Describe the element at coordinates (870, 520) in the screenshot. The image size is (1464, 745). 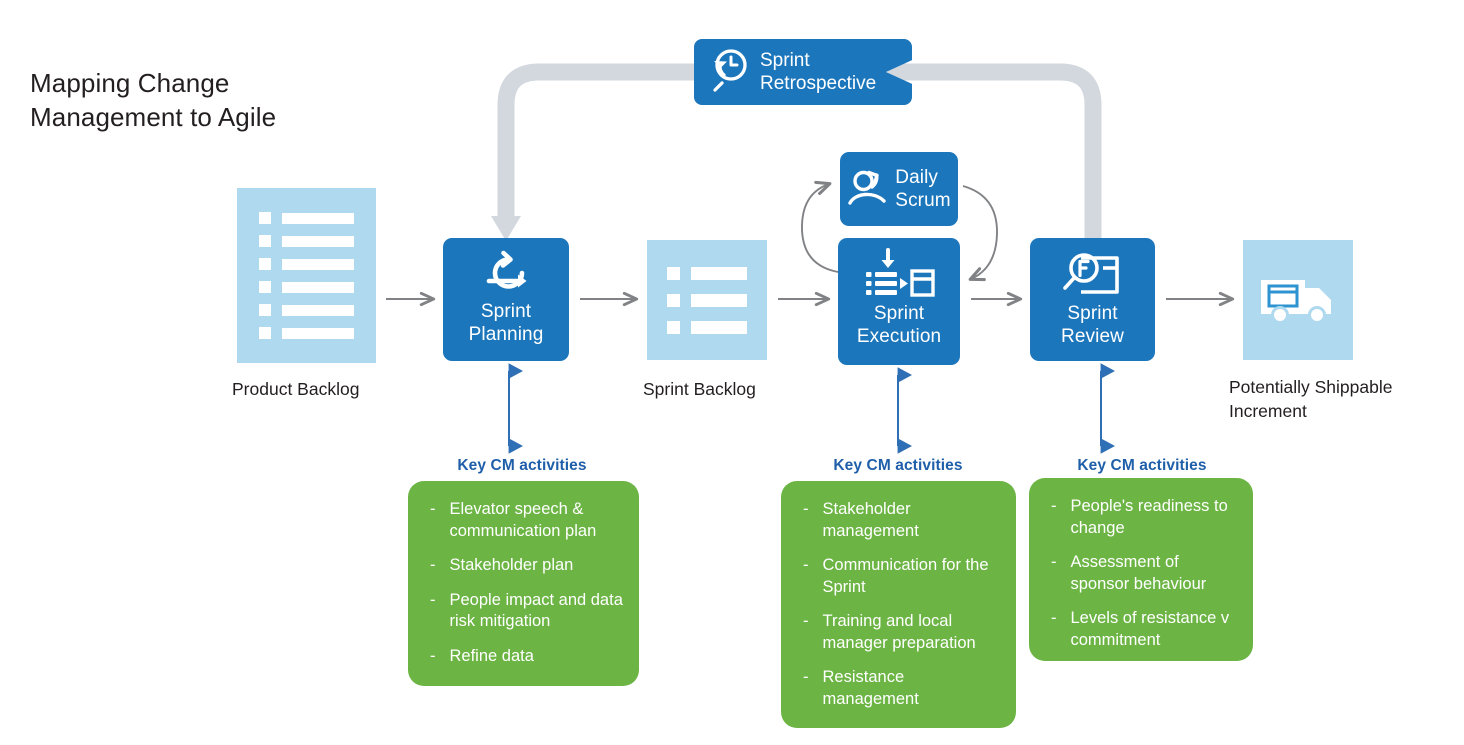
I see `list-item-text: Stakeholder management` at that location.